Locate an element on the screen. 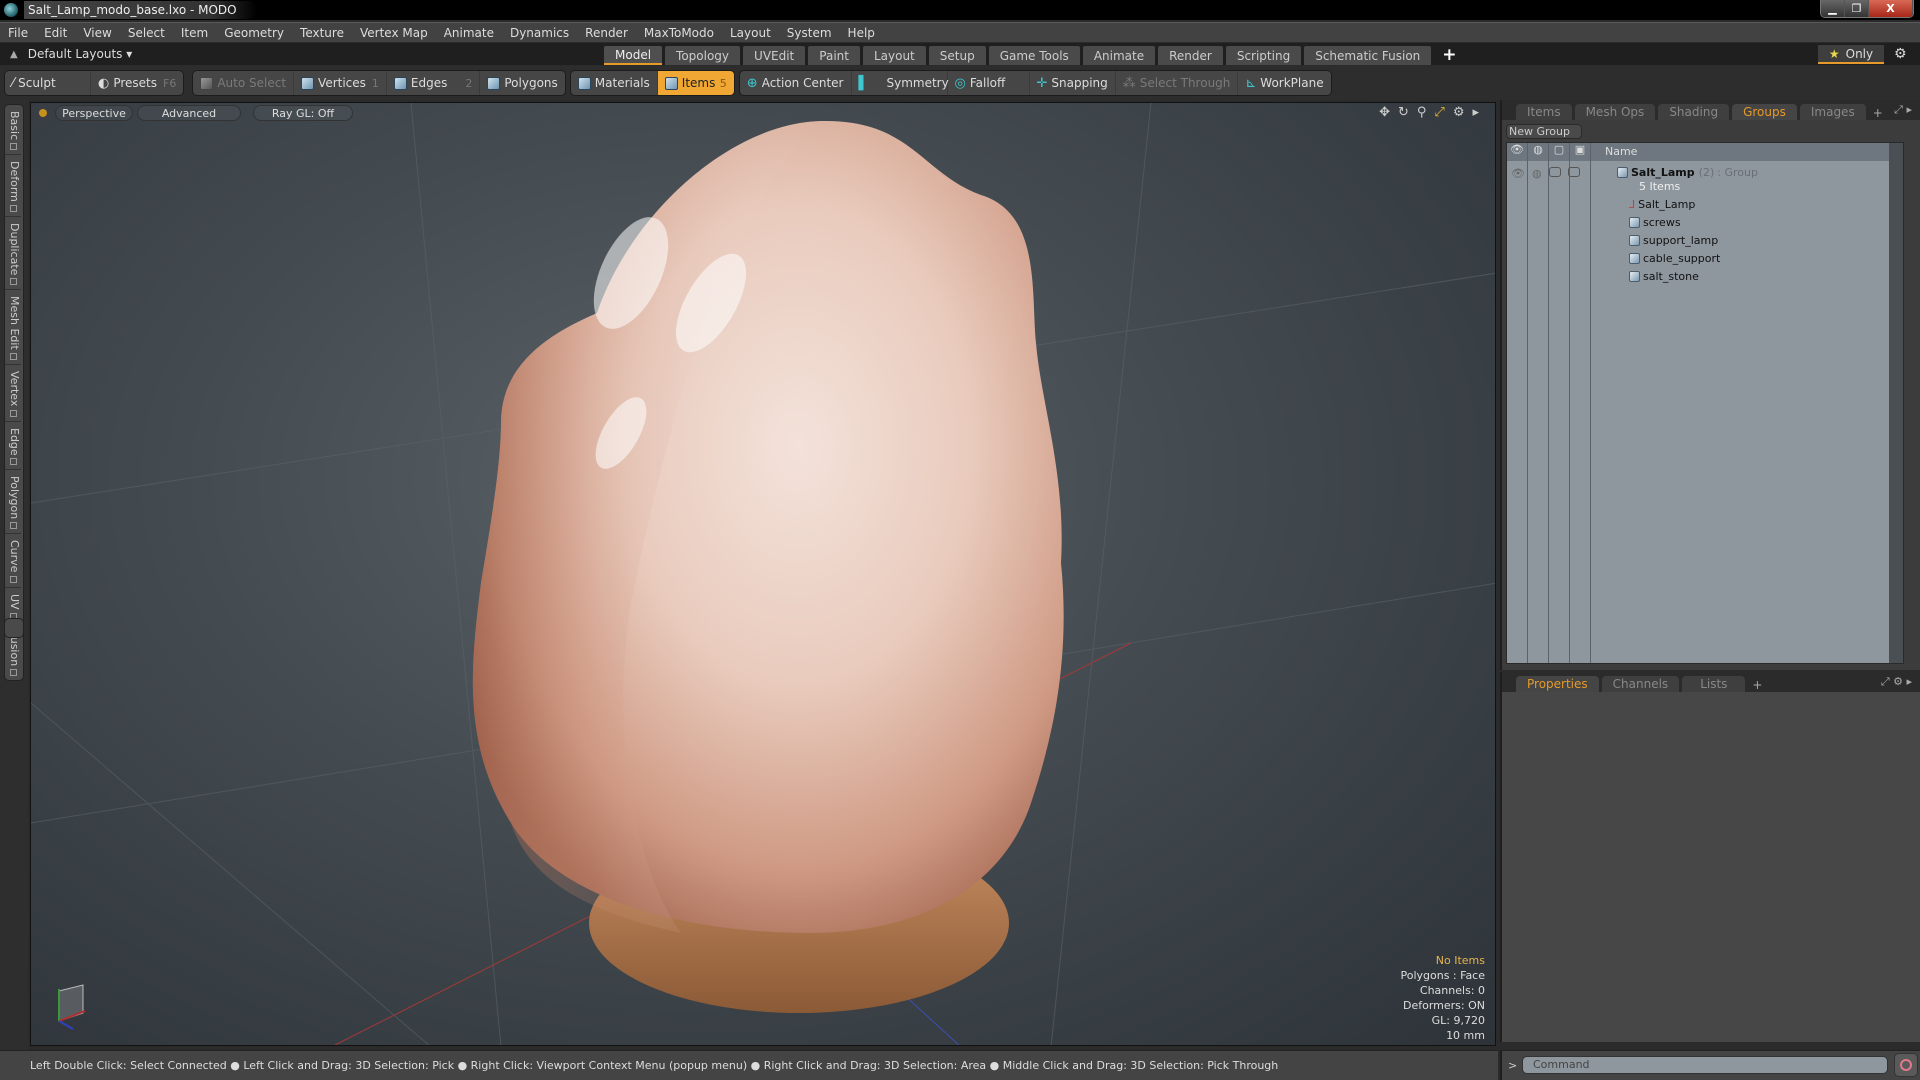 The image size is (1920, 1080). close-button: X is located at coordinates (1891, 8).